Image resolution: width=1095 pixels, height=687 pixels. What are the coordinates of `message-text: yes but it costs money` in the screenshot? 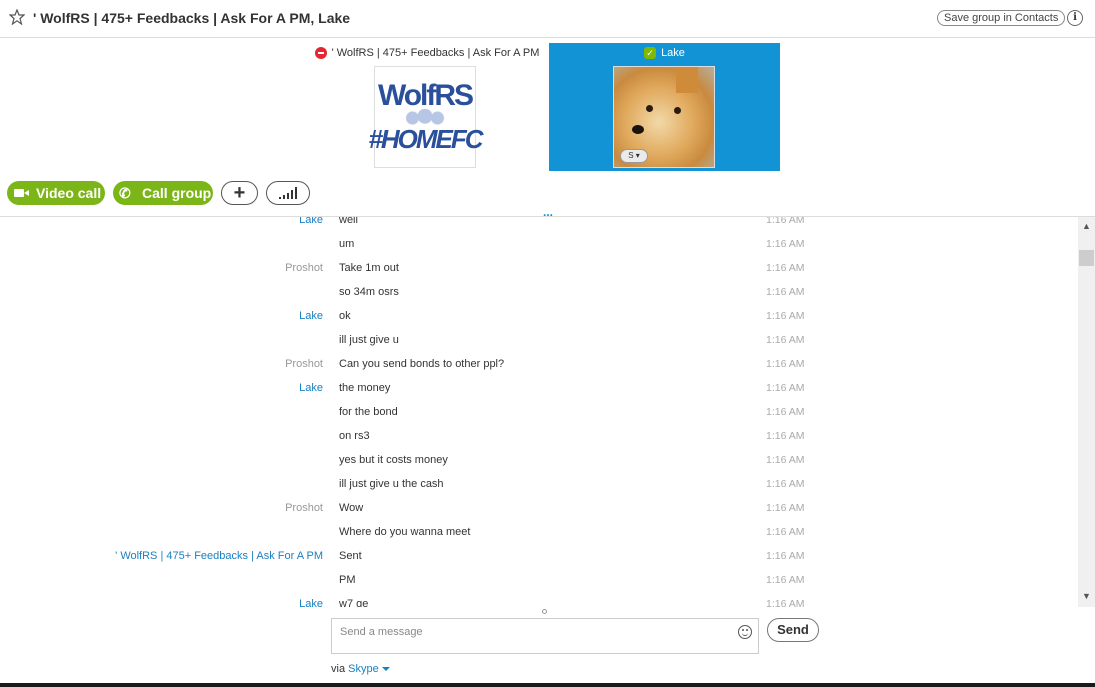 It's located at (393, 460).